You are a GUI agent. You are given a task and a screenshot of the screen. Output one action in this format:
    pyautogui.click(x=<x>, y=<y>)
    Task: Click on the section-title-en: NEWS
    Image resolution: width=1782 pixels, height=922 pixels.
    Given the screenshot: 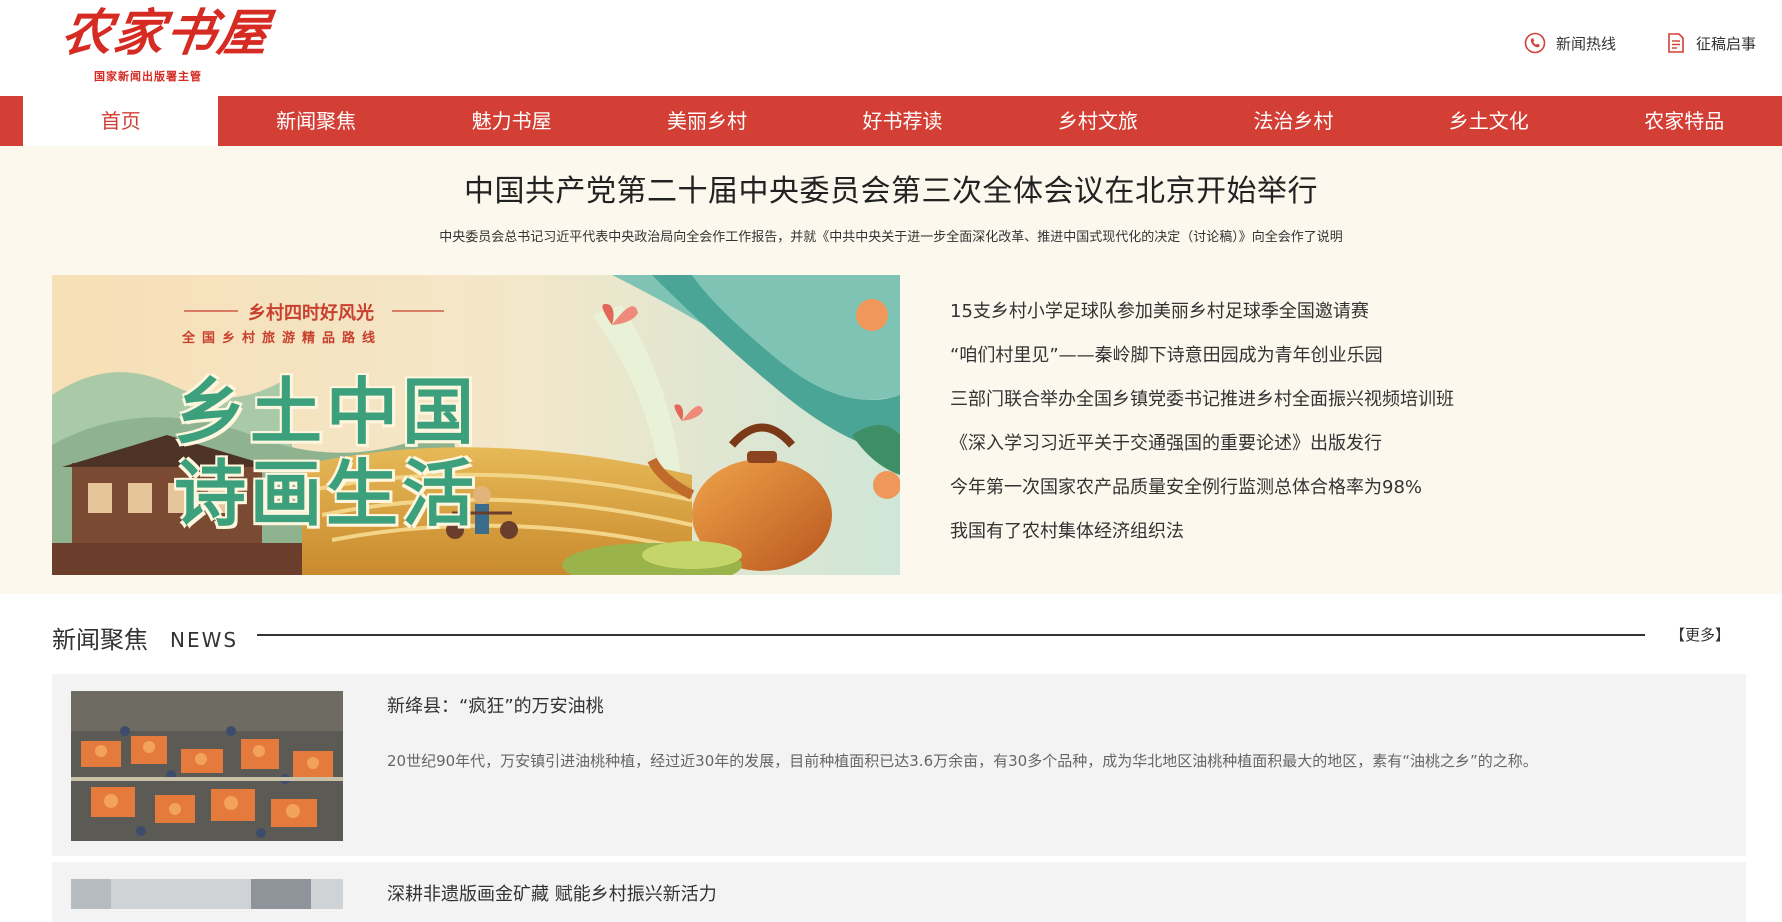 What is the action you would take?
    pyautogui.click(x=204, y=640)
    